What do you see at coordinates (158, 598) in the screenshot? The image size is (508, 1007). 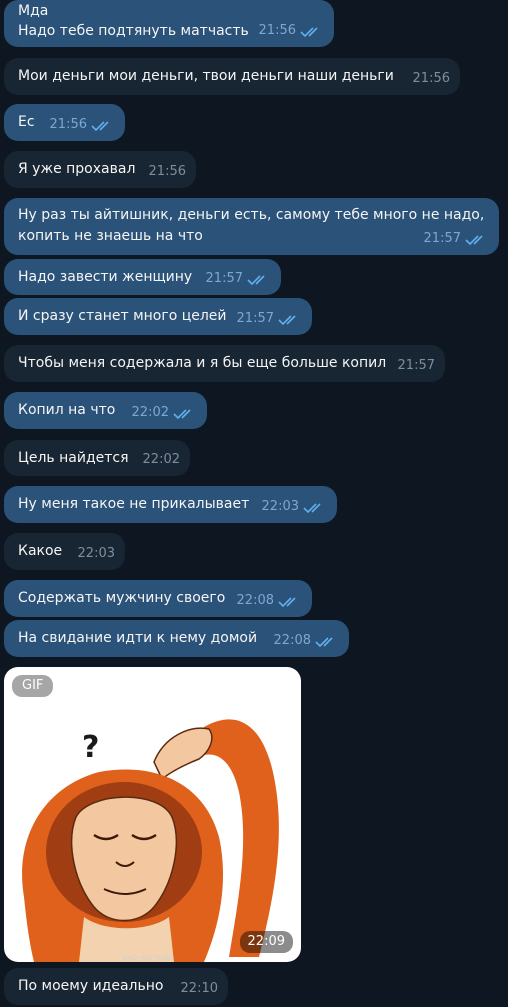 I see `message-bubble: Содержать мужчину своего 22:08` at bounding box center [158, 598].